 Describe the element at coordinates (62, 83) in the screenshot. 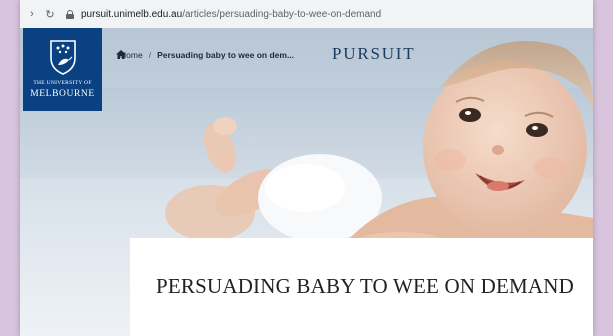

I see `logo-text-line1: THE UNIVERSITY OF` at that location.